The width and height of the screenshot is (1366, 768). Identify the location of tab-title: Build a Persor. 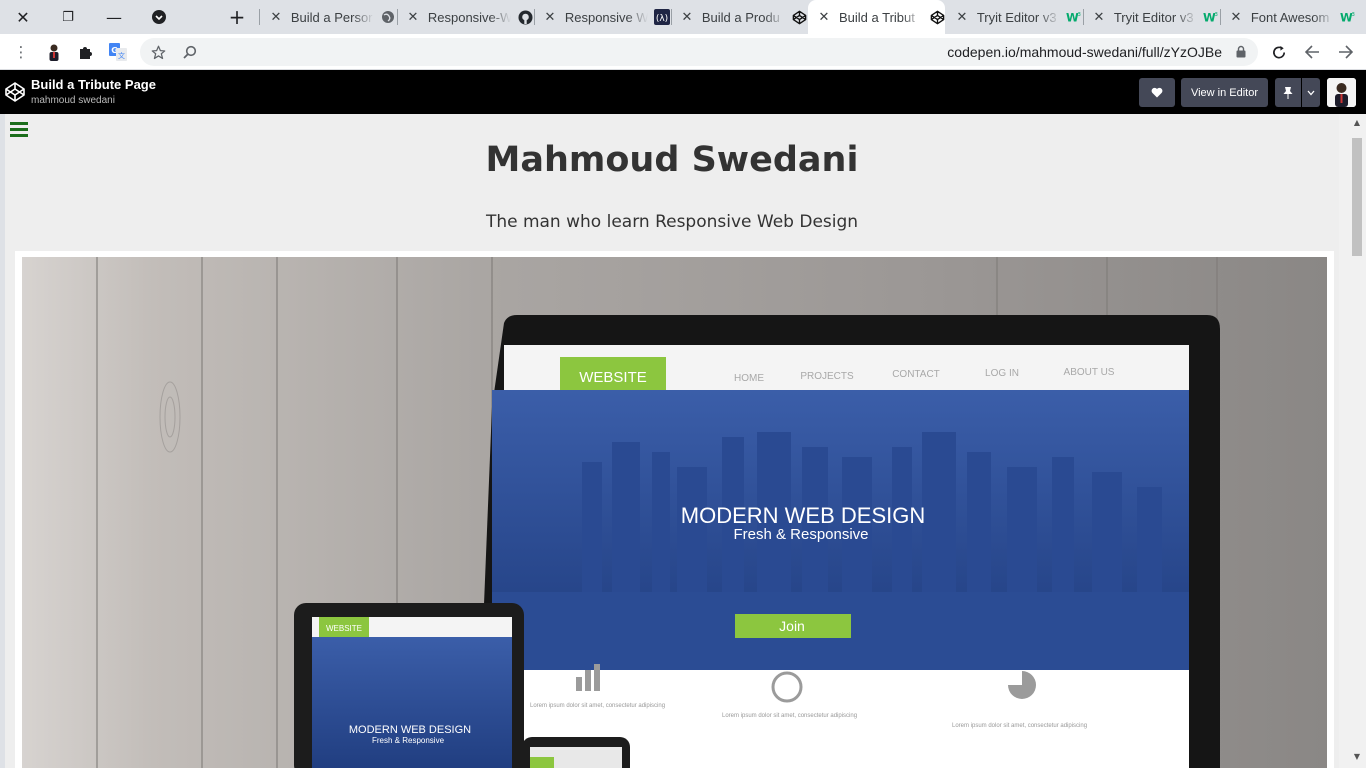
(331, 17).